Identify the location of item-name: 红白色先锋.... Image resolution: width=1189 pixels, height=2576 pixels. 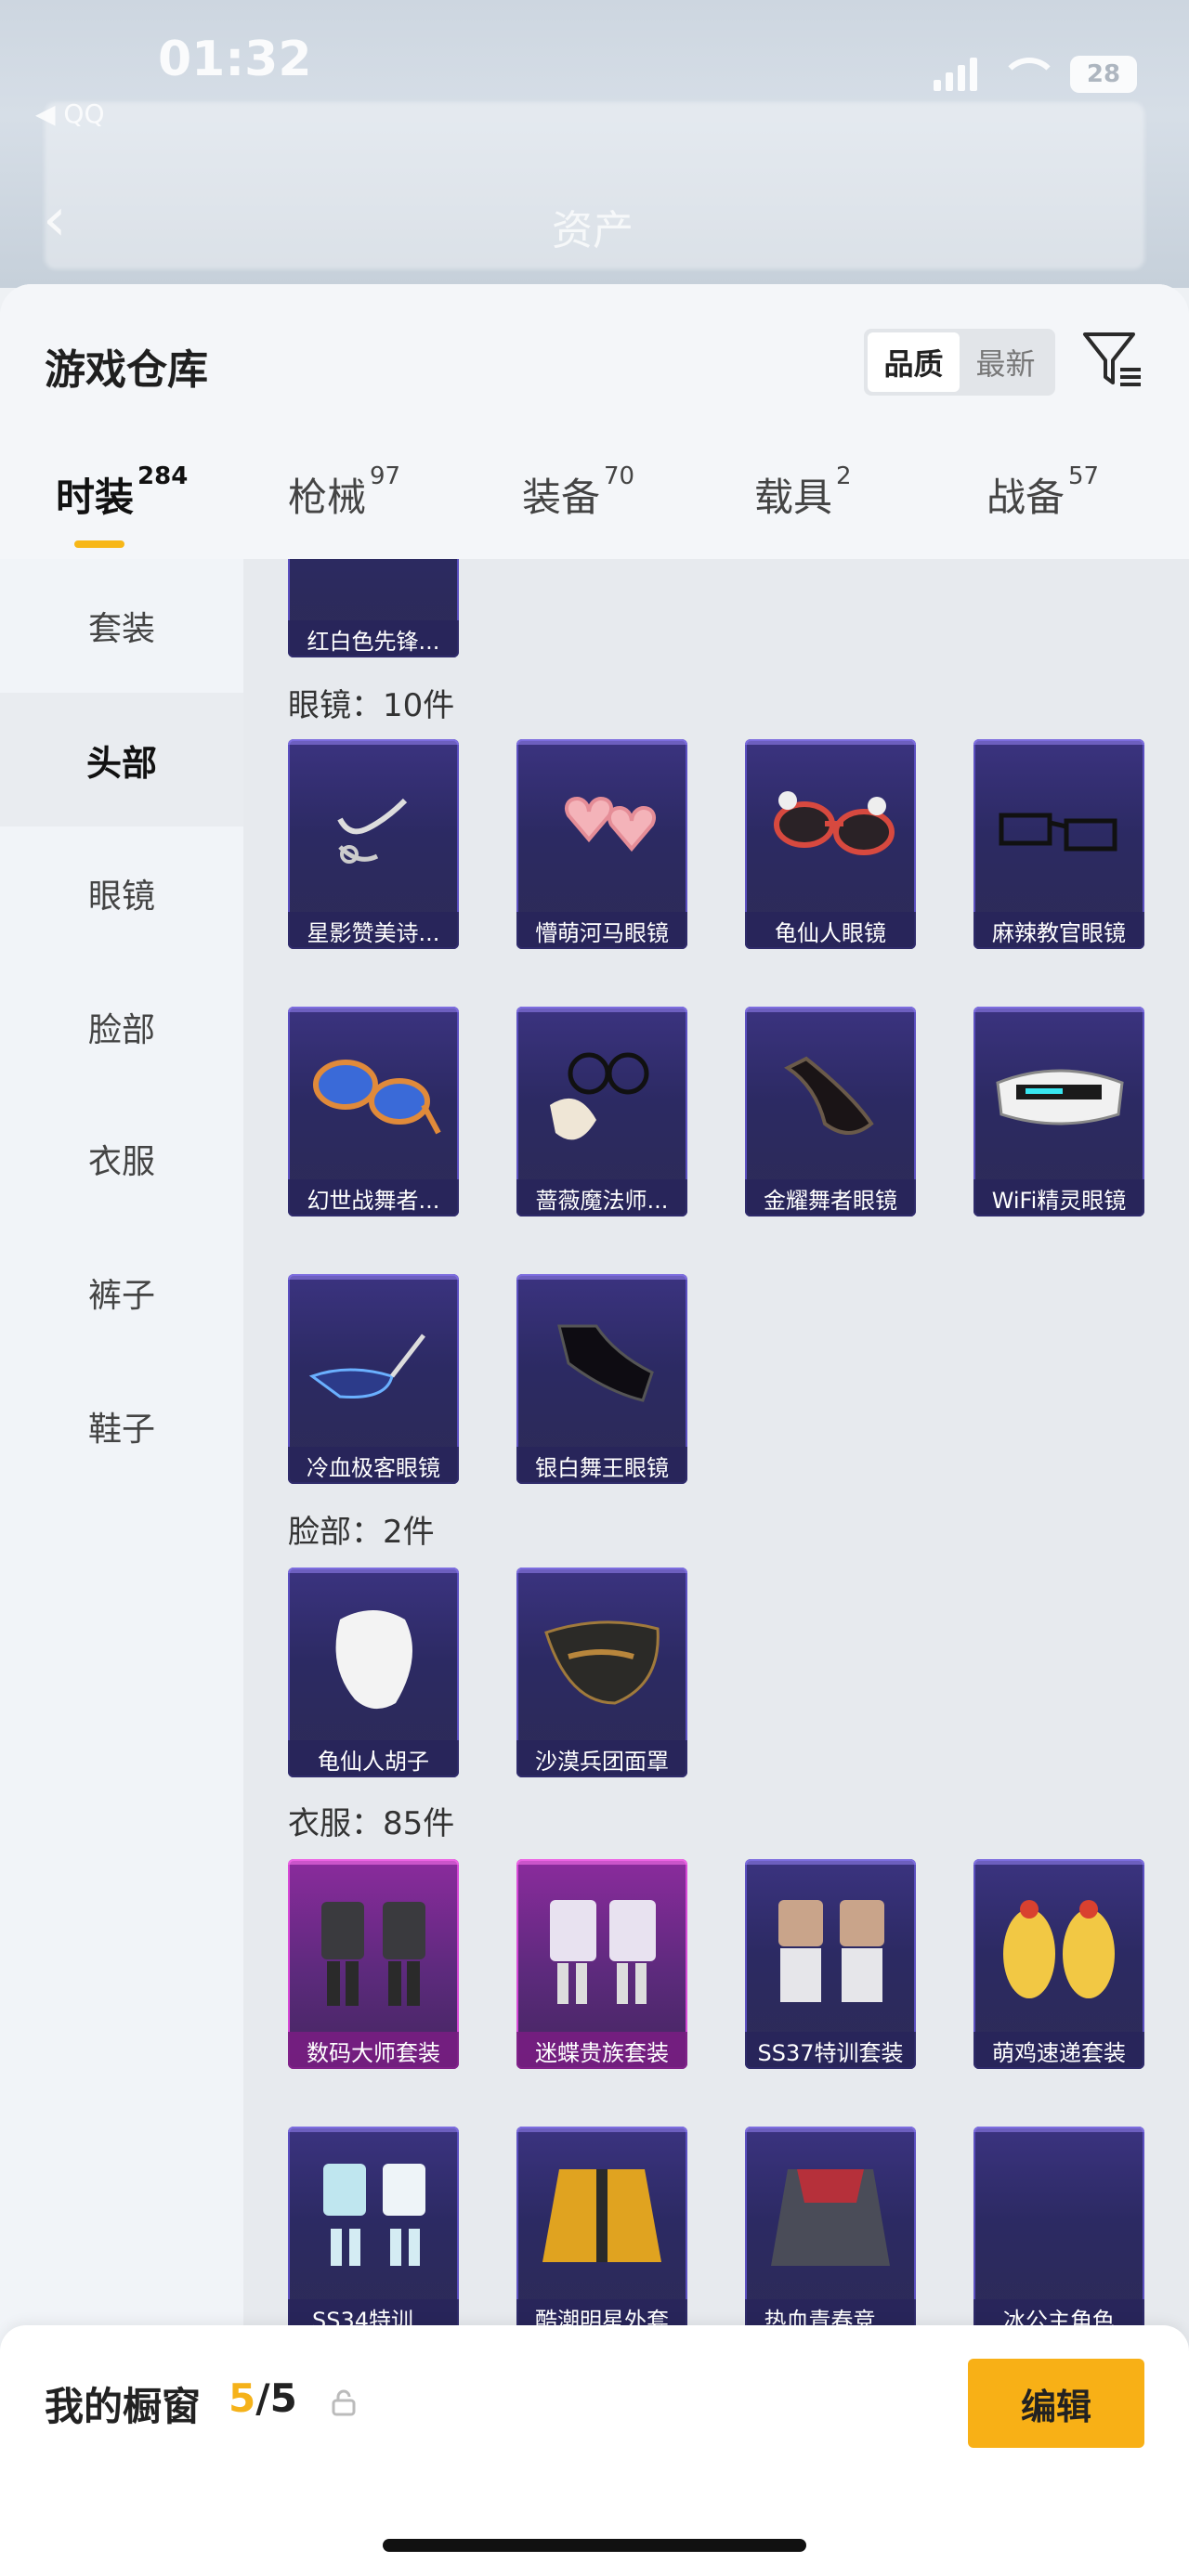
(374, 639).